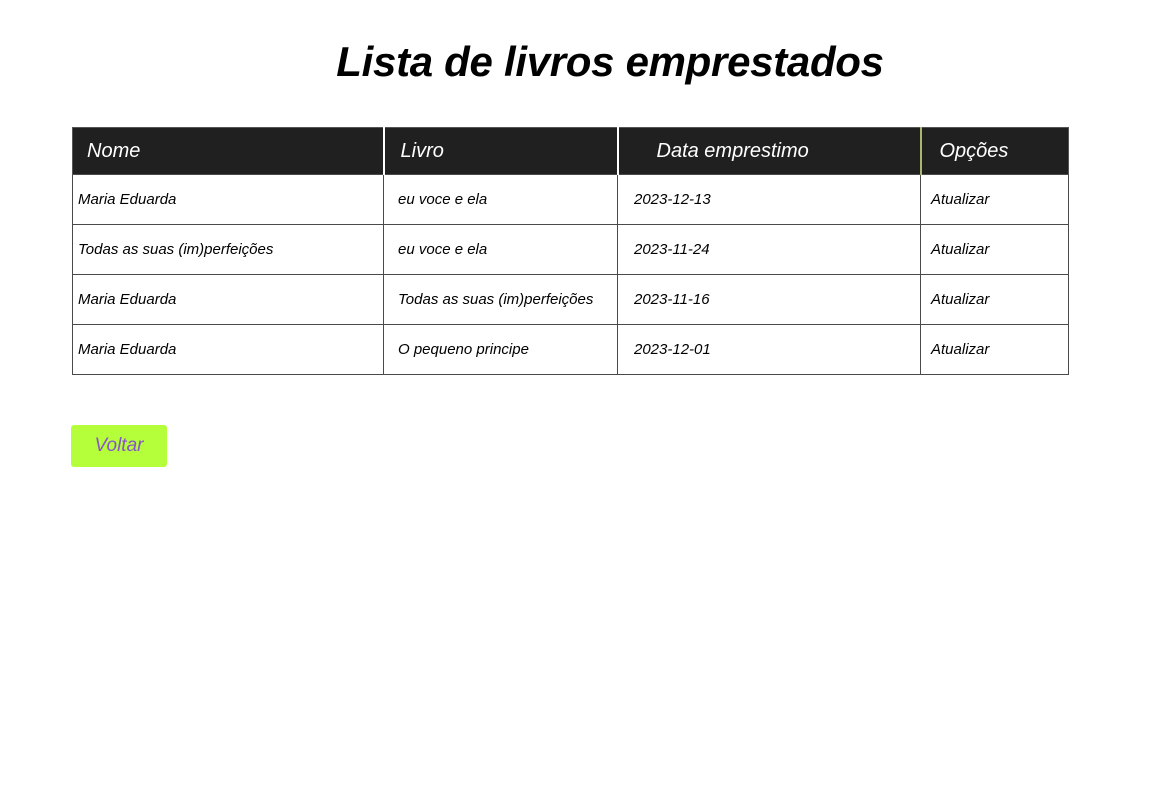 The image size is (1170, 807). Describe the element at coordinates (769, 151) in the screenshot. I see `column-header-data-emprestimo: Data emprestimo` at that location.